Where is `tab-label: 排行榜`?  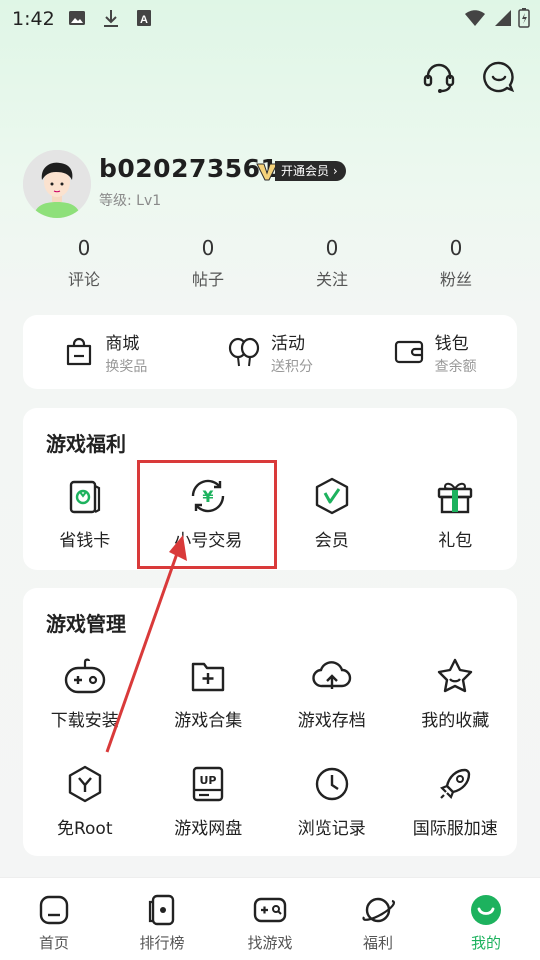
tab-label: 排行榜 is located at coordinates (162, 943).